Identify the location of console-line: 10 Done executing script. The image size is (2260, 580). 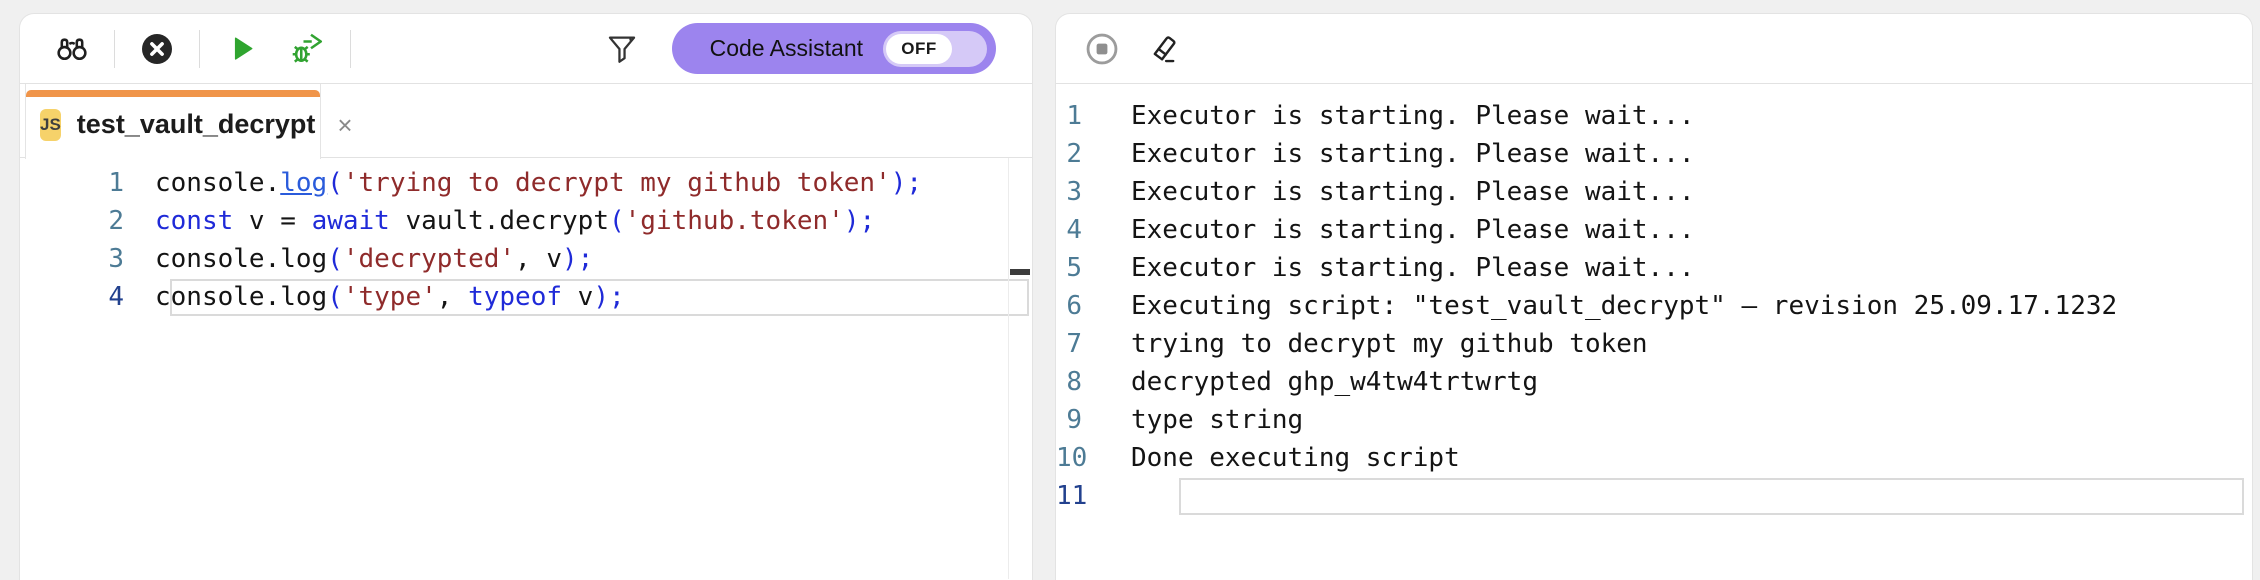
(1654, 458).